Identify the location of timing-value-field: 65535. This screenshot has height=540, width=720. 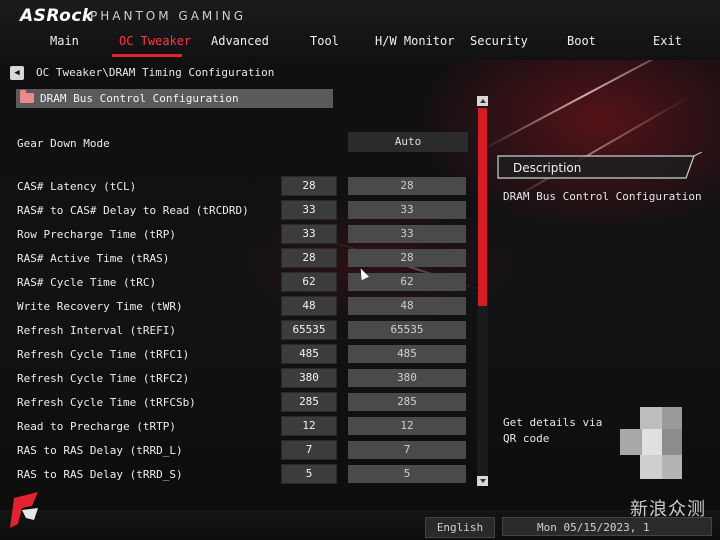
(309, 330).